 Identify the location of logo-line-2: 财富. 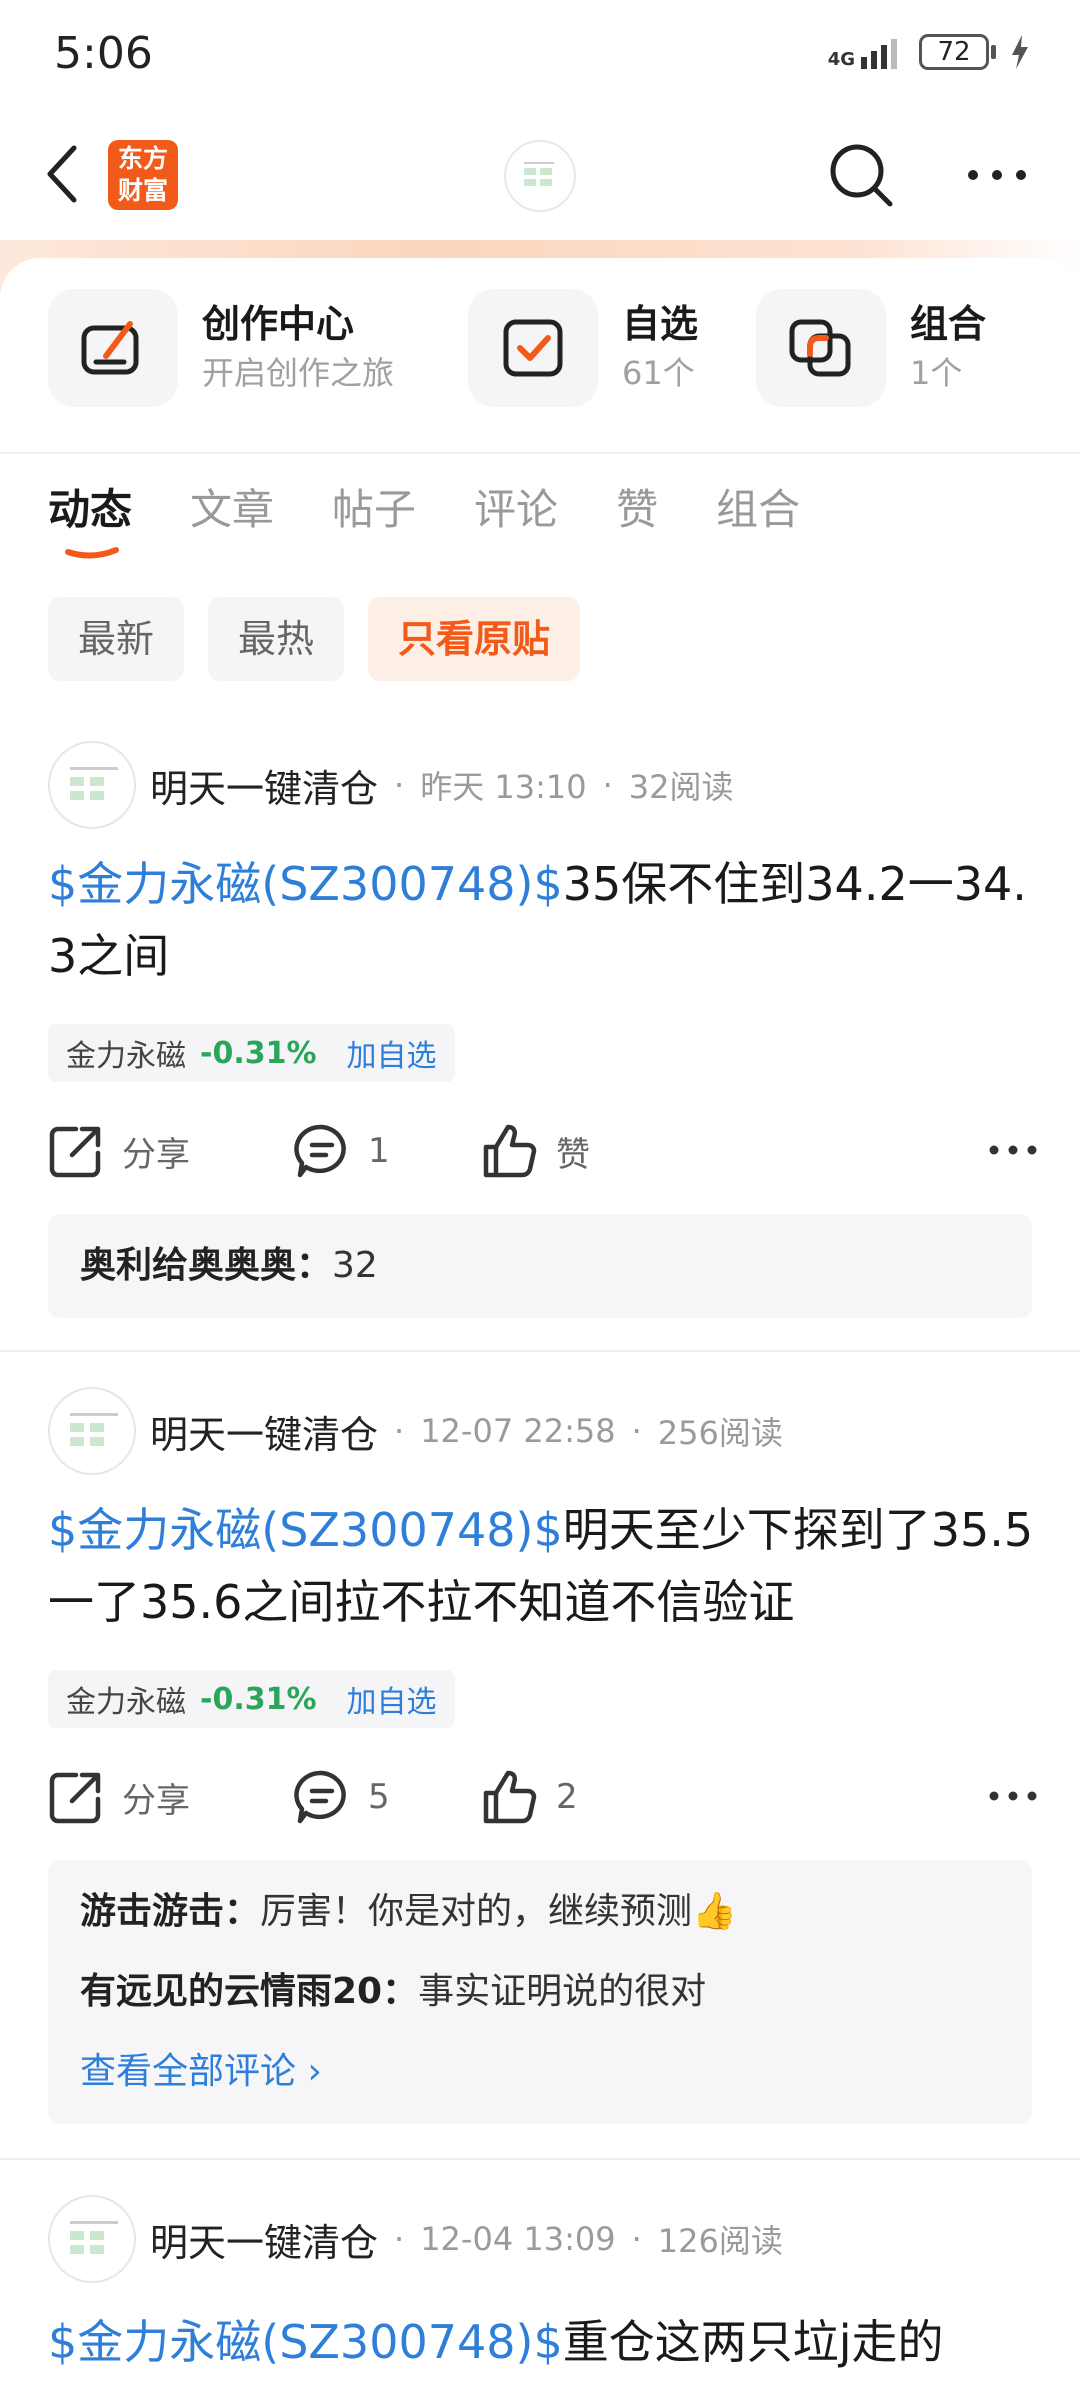
(142, 190).